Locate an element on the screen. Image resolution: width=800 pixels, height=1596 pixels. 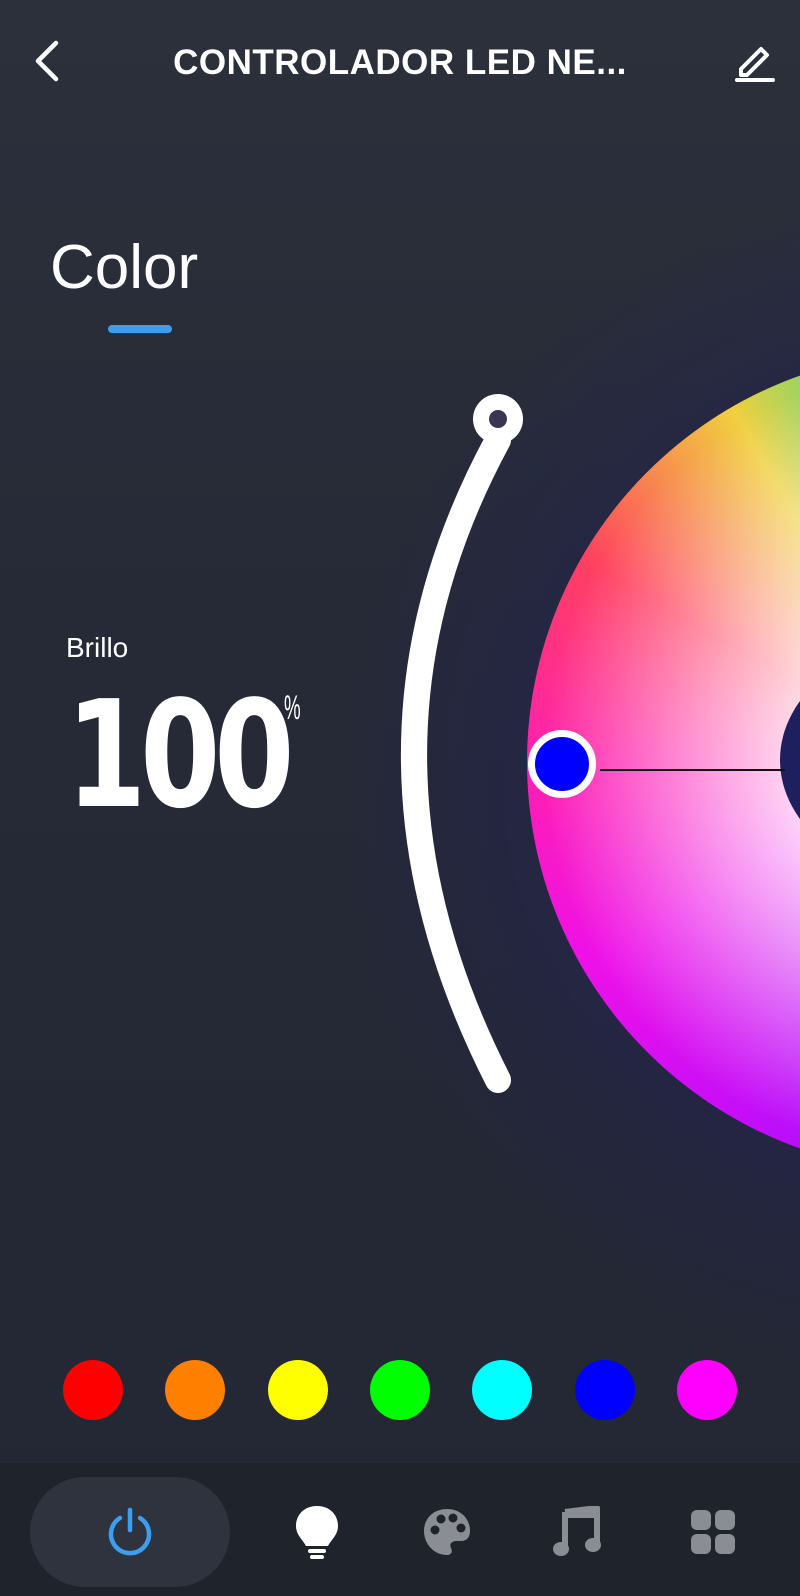
tab-active-indicator is located at coordinates (140, 329).